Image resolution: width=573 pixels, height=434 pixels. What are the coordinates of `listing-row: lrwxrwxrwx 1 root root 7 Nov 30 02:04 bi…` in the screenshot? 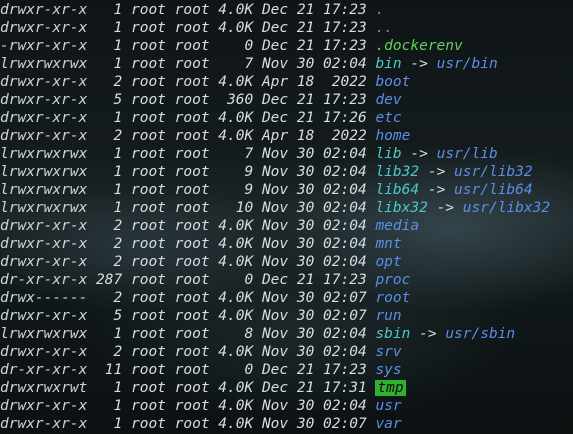 It's located at (249, 64).